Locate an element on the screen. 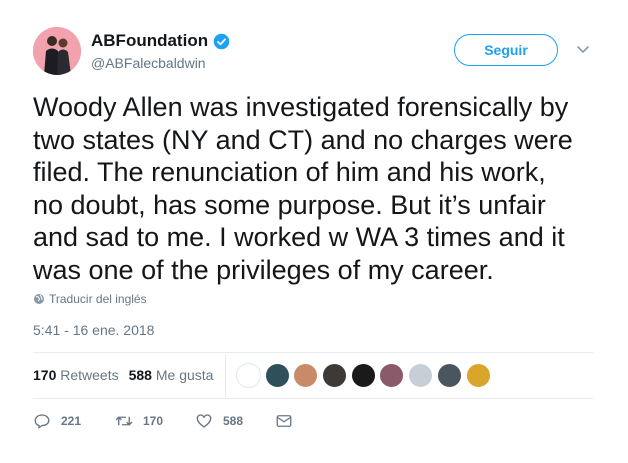 The width and height of the screenshot is (628, 463). author-name-row: ABFoundation is located at coordinates (160, 41).